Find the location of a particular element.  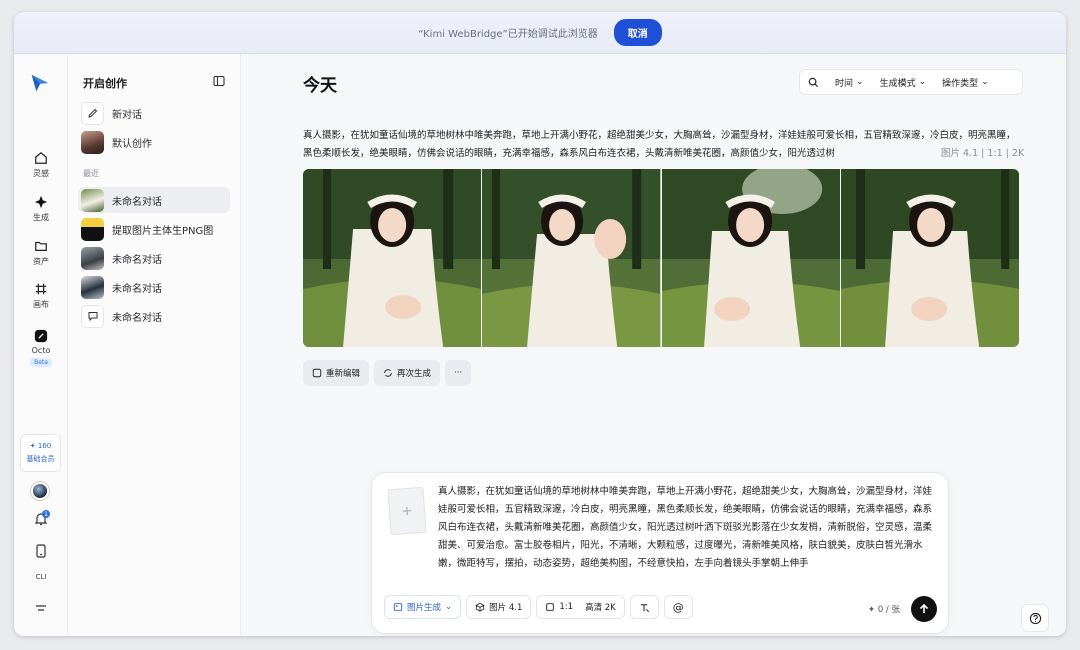

rail-label: 画布 is located at coordinates (41, 304).